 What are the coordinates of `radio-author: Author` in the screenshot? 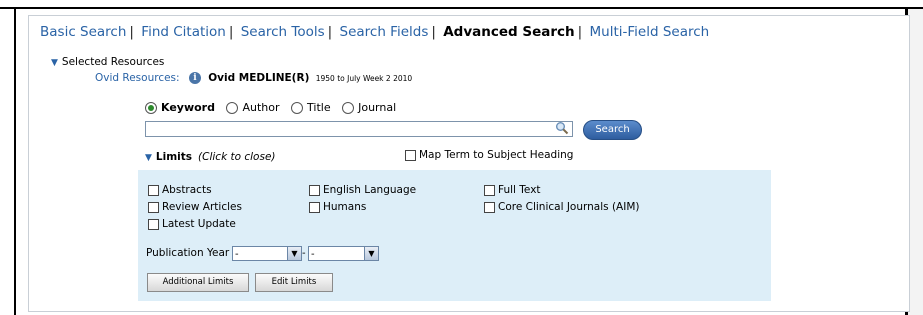 It's located at (253, 107).